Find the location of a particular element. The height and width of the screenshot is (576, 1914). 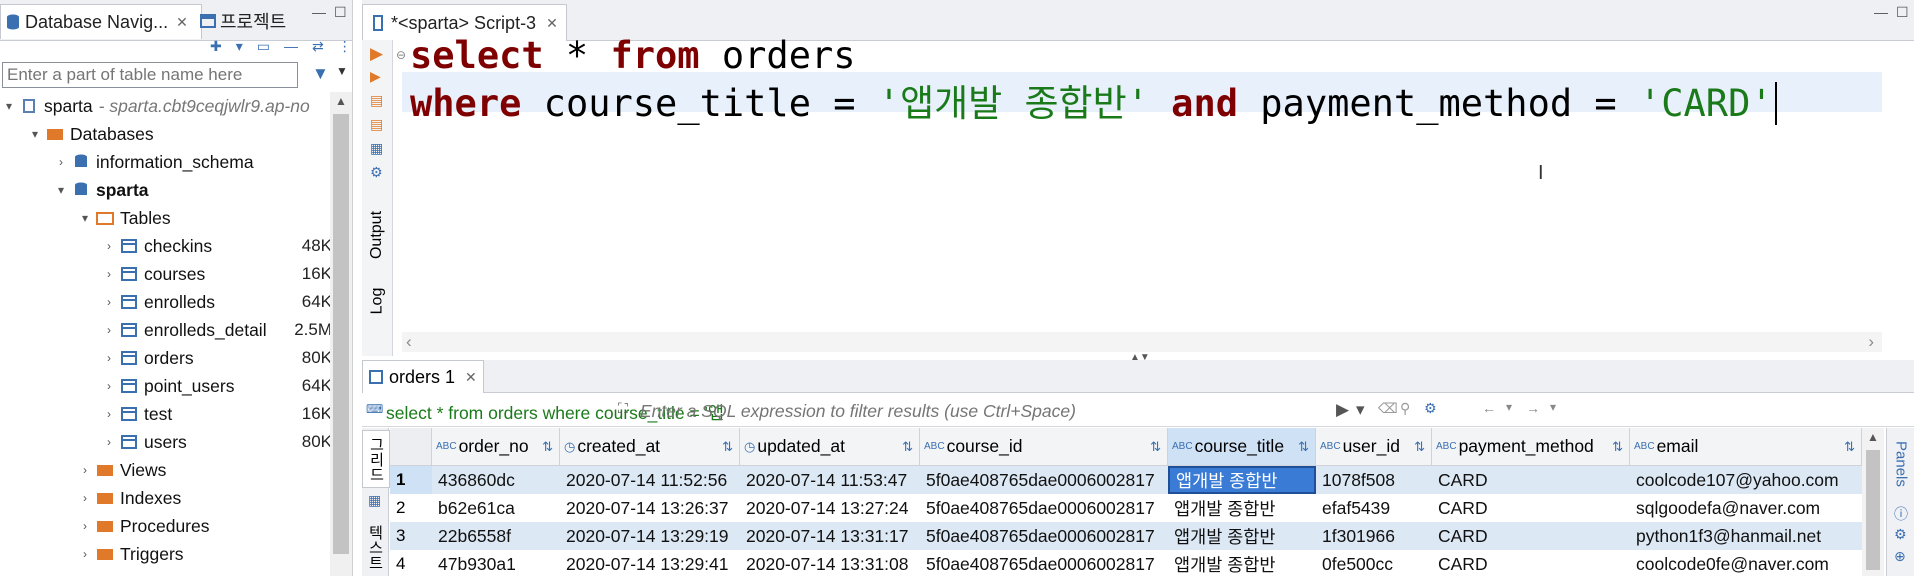

info-icon: ⓘ is located at coordinates (1901, 514).